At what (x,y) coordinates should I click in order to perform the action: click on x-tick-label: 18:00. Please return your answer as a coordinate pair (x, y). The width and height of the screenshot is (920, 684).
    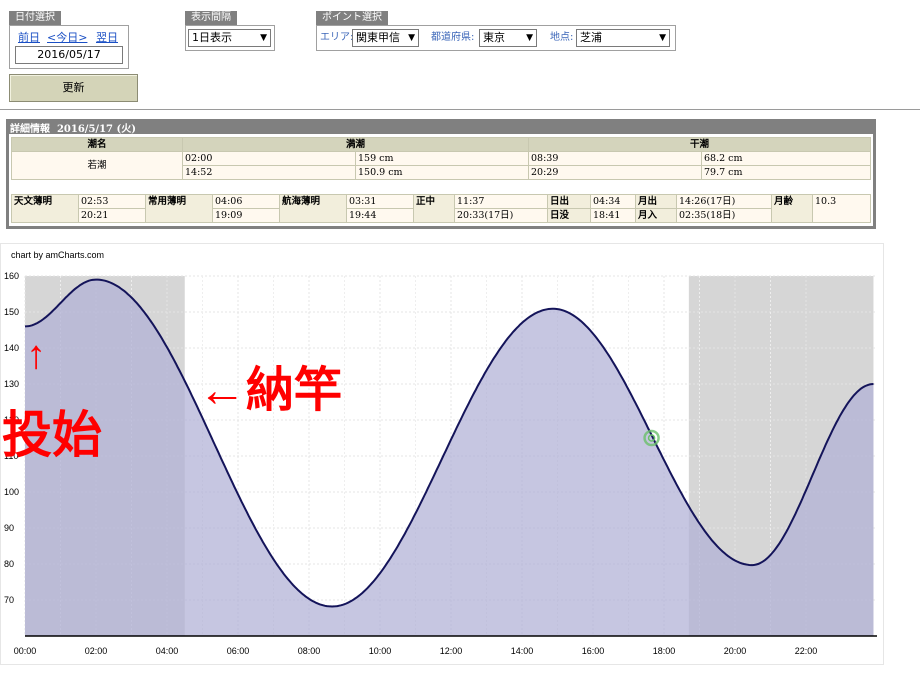
    Looking at the image, I should click on (664, 651).